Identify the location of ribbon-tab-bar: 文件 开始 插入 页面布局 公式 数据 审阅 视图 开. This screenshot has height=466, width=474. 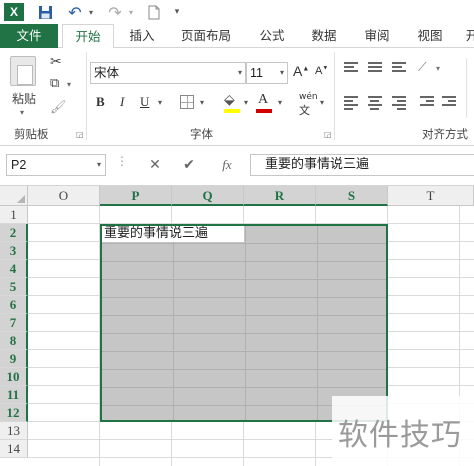
(237, 36).